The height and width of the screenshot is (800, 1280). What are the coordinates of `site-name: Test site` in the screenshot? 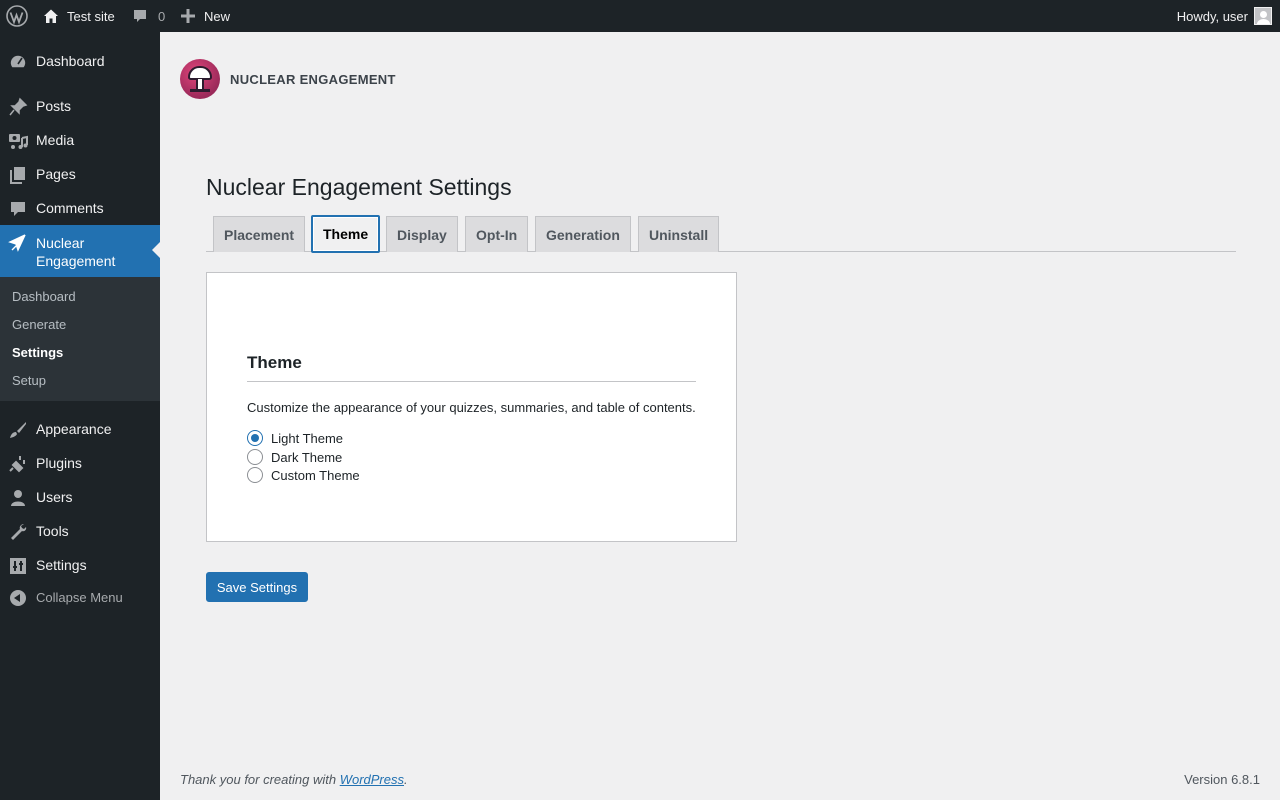 It's located at (91, 16).